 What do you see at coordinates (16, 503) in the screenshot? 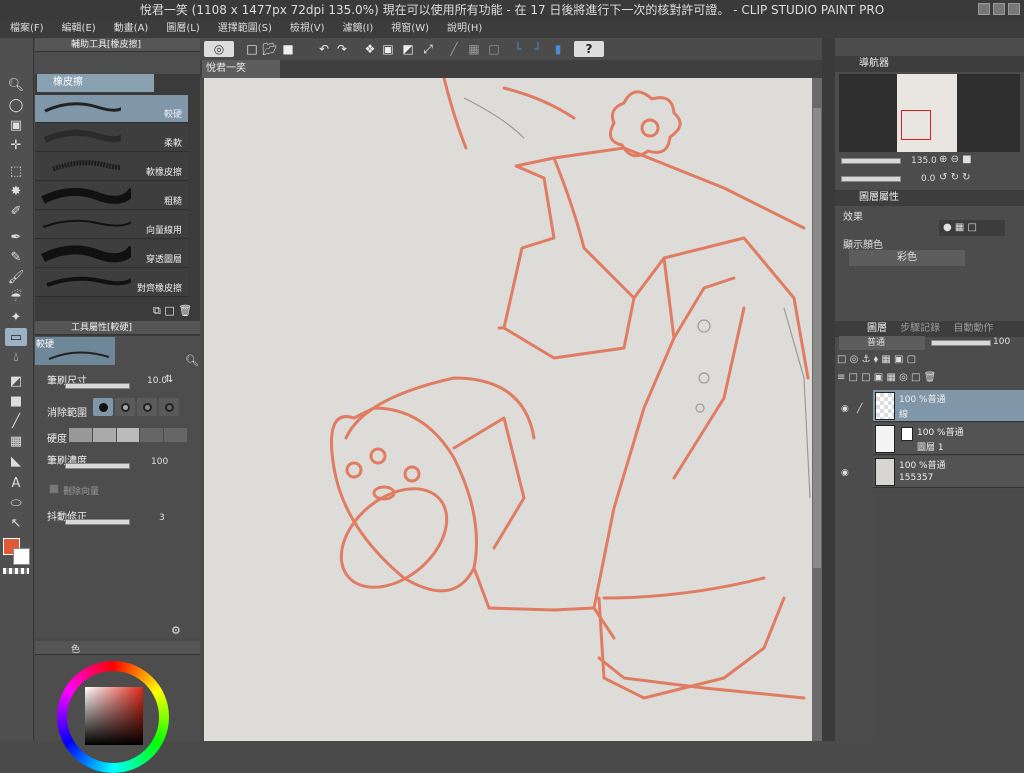
I see `balloon-tool-icon: ⬭` at bounding box center [16, 503].